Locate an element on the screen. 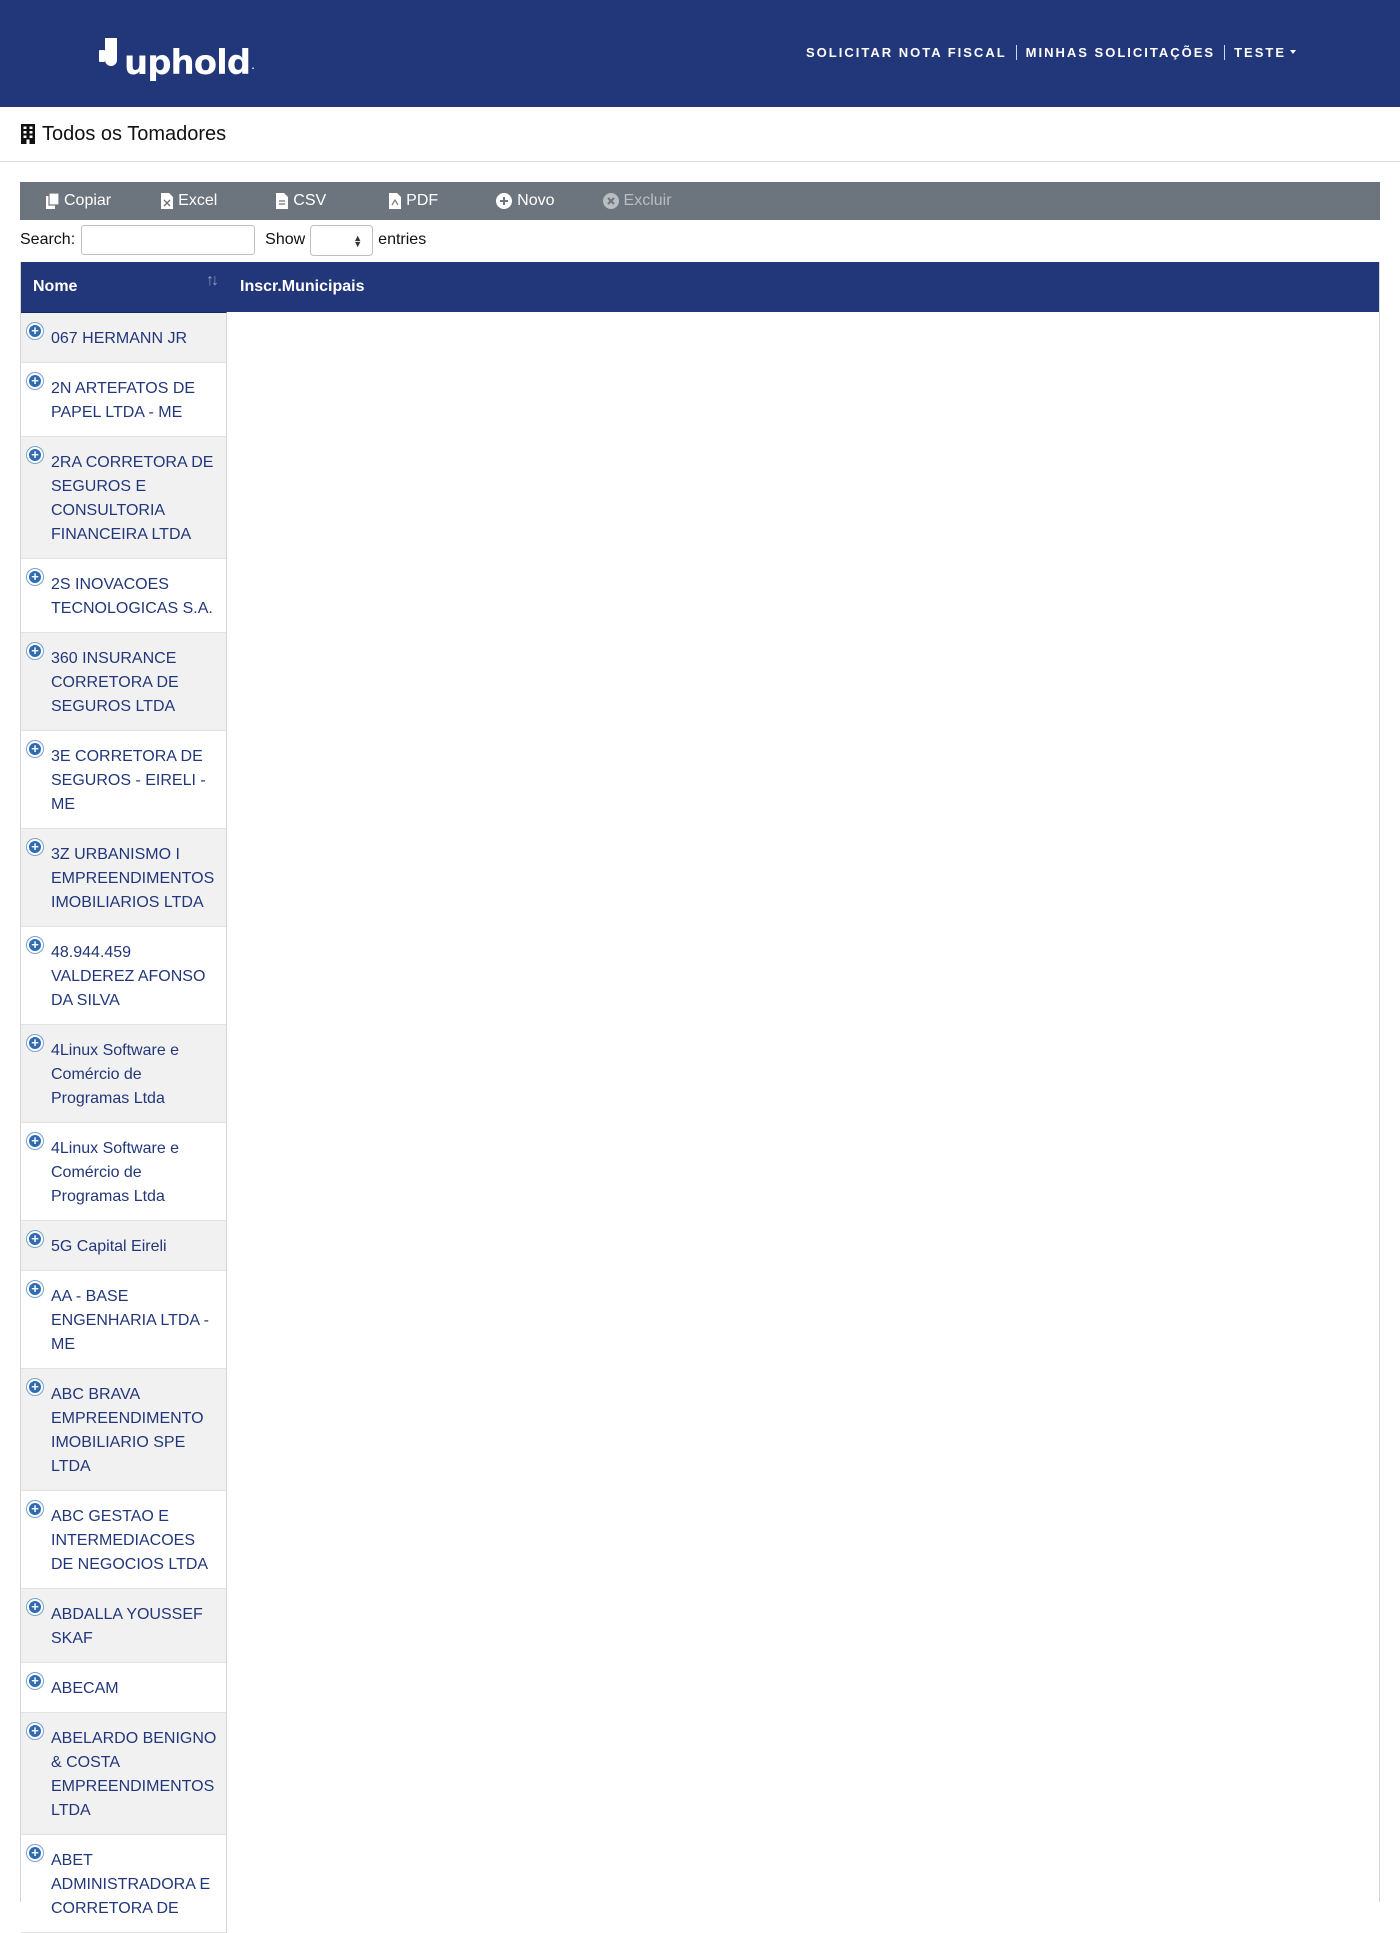 The height and width of the screenshot is (1933, 1400). nav-user-menu: TESTE is located at coordinates (1265, 52).